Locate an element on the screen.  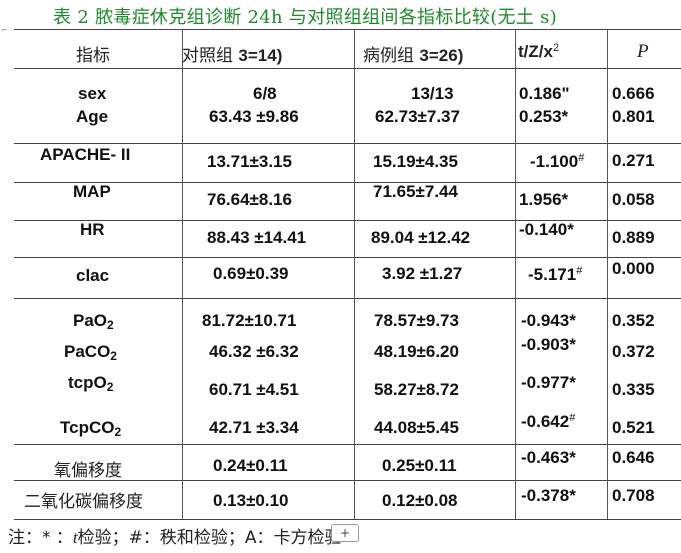
row-indicator: PaCO2 is located at coordinates (90, 352).